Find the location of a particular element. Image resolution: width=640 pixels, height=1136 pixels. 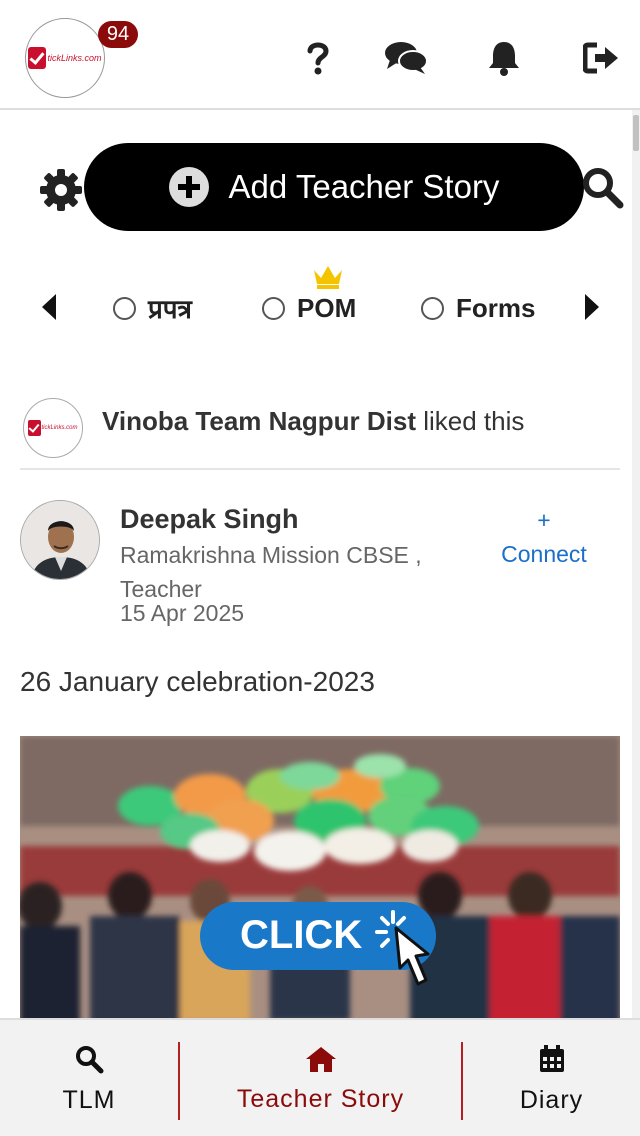

bell-icon is located at coordinates (504, 58).